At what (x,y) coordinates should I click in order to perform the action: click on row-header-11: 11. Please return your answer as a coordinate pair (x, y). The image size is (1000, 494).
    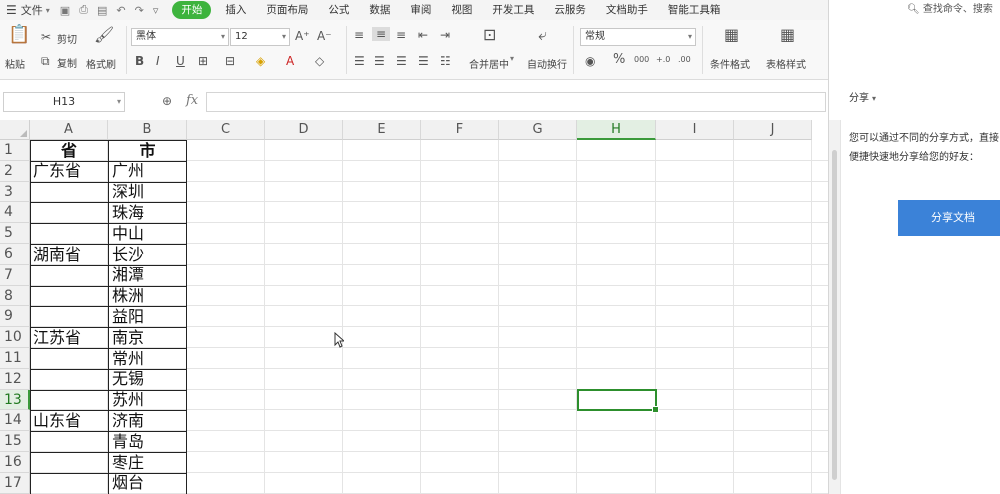
    Looking at the image, I should click on (15, 358).